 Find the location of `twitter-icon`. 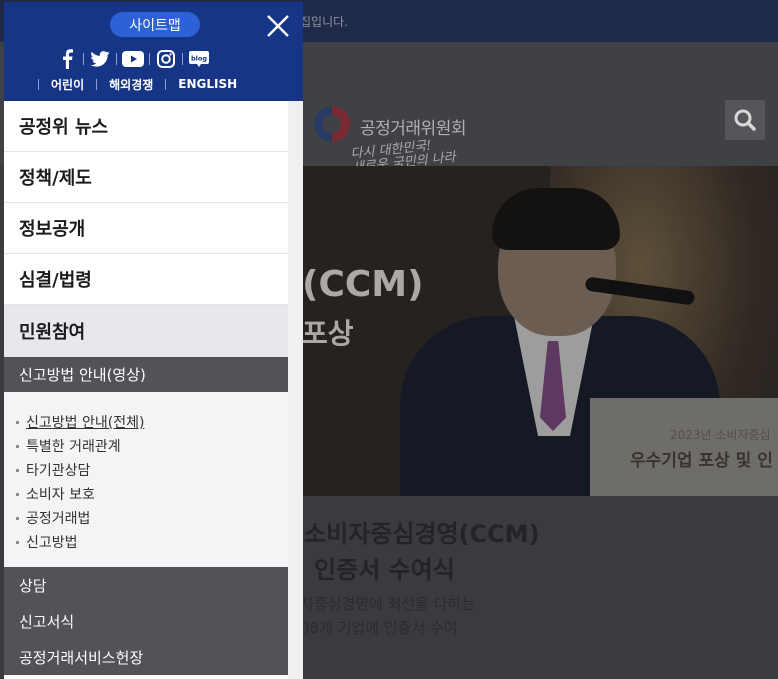

twitter-icon is located at coordinates (100, 59).